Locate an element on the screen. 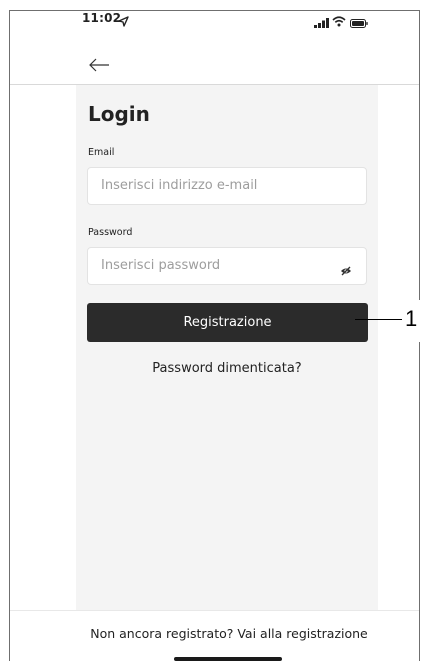 The width and height of the screenshot is (430, 661). frame-border-right is located at coordinates (419, 155).